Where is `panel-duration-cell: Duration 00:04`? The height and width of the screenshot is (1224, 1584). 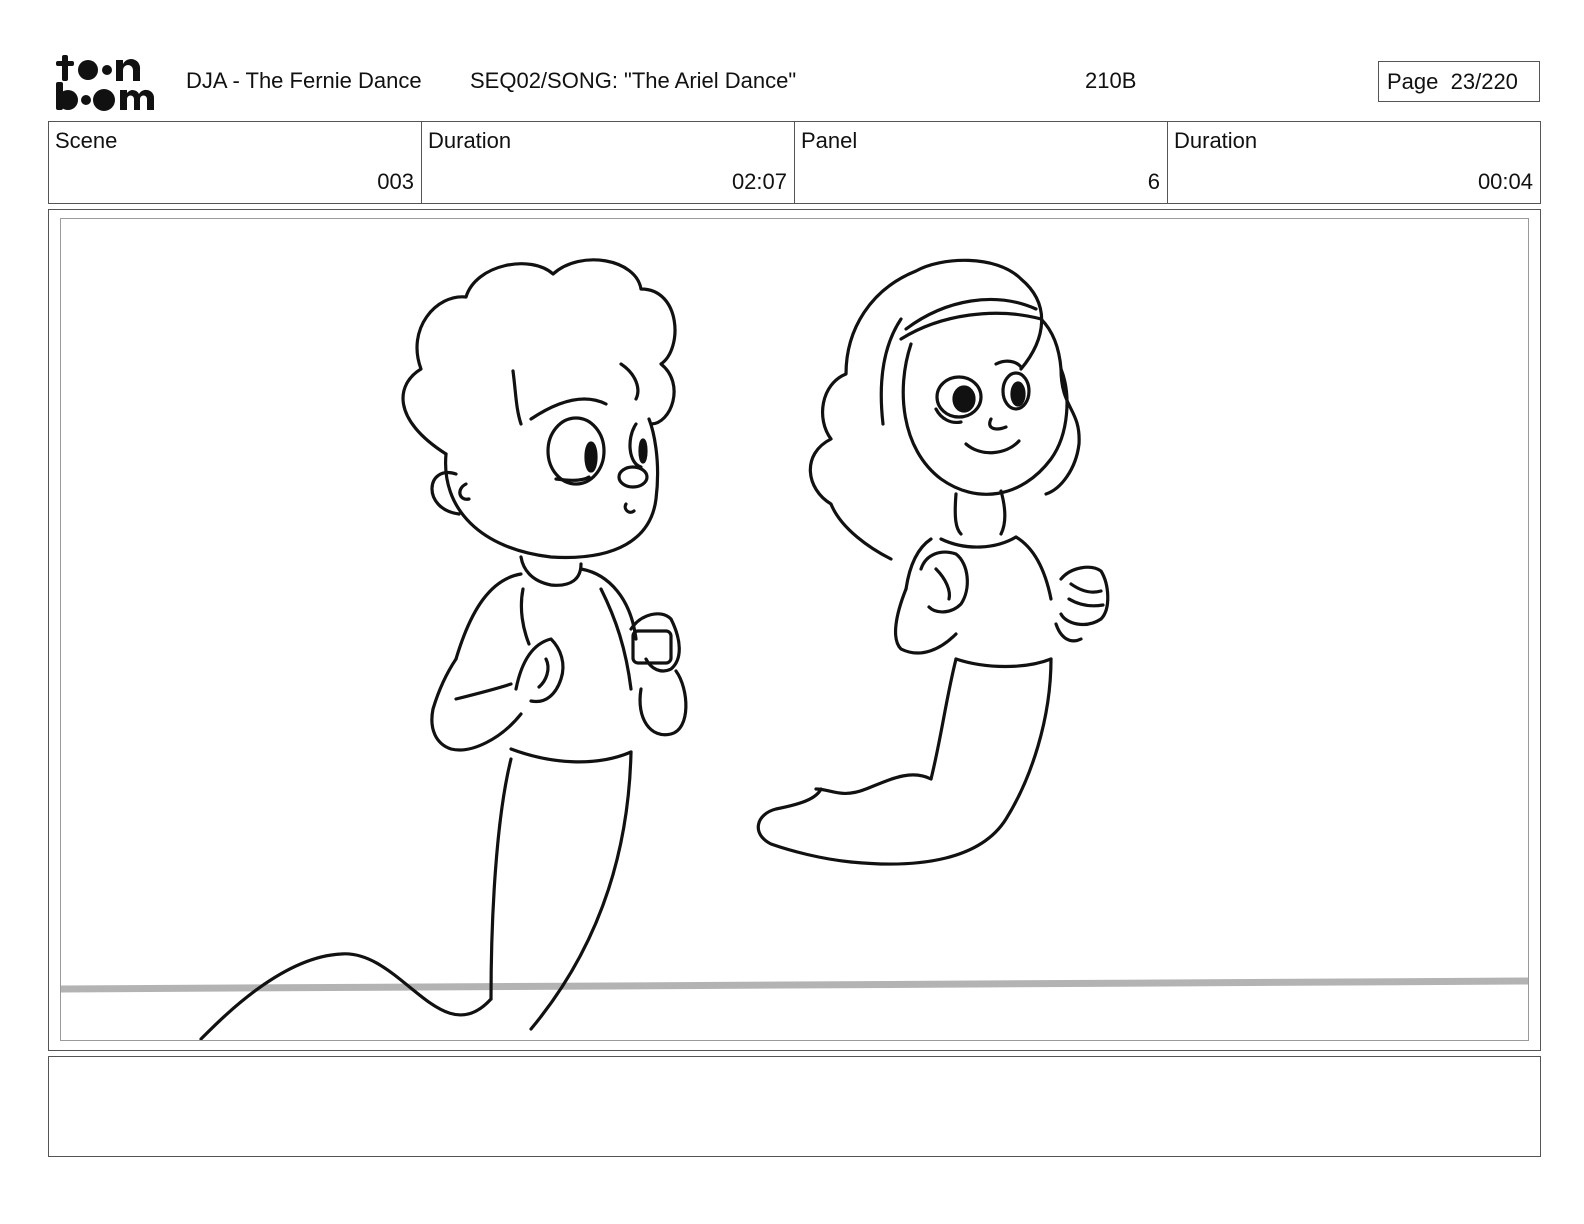
panel-duration-cell: Duration 00:04 is located at coordinates (1354, 162).